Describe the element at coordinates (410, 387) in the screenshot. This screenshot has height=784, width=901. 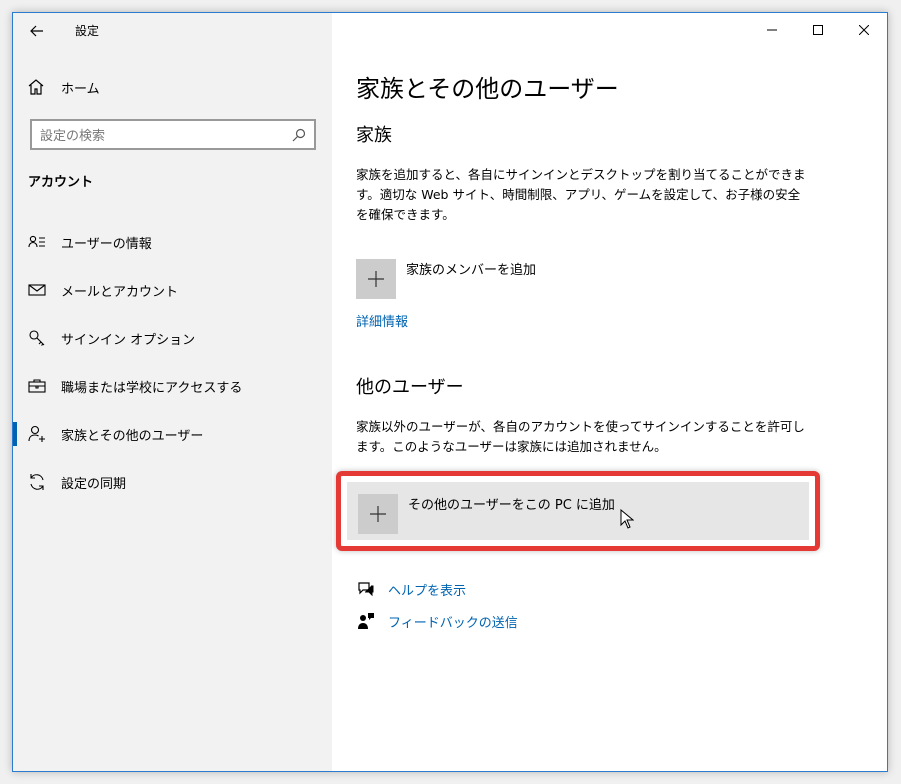
I see `other-users-heading: 他のユーザー` at that location.